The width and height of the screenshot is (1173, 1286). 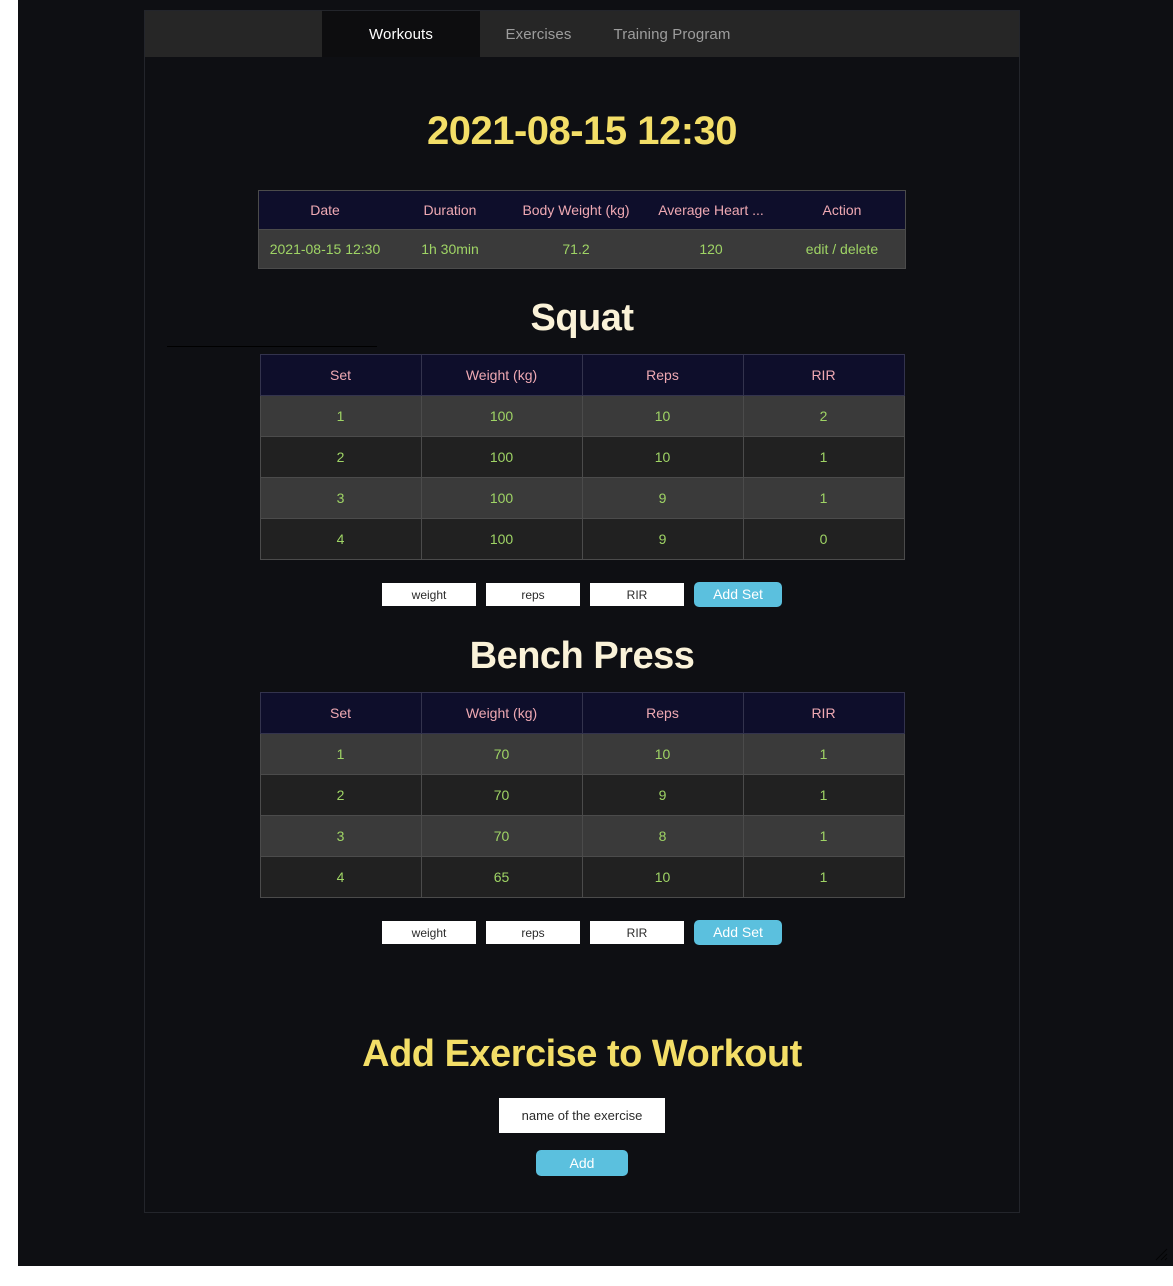 I want to click on add-set-form-squat: Add Set, so click(x=582, y=594).